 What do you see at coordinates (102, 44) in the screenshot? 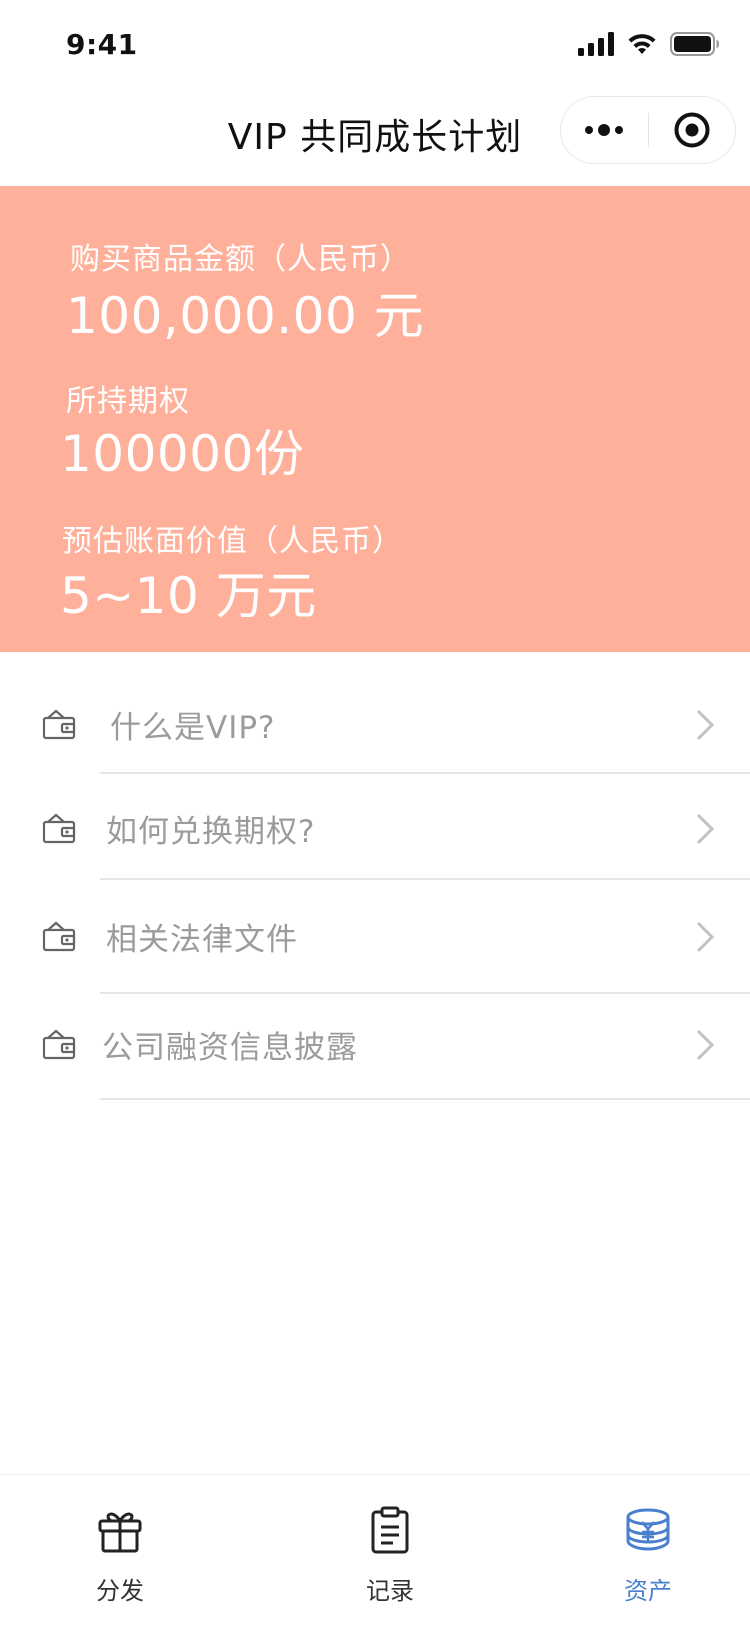
I see `status-time: 9:41` at bounding box center [102, 44].